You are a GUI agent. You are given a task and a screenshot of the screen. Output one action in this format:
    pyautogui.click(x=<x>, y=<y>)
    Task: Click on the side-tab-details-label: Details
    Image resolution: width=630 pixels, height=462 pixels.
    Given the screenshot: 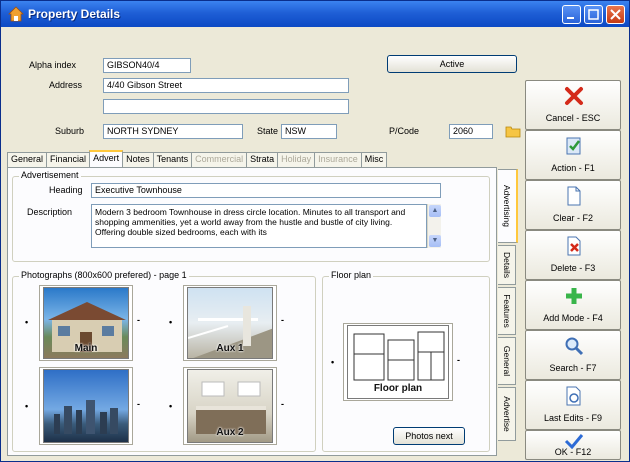 What is the action you would take?
    pyautogui.click(x=506, y=265)
    